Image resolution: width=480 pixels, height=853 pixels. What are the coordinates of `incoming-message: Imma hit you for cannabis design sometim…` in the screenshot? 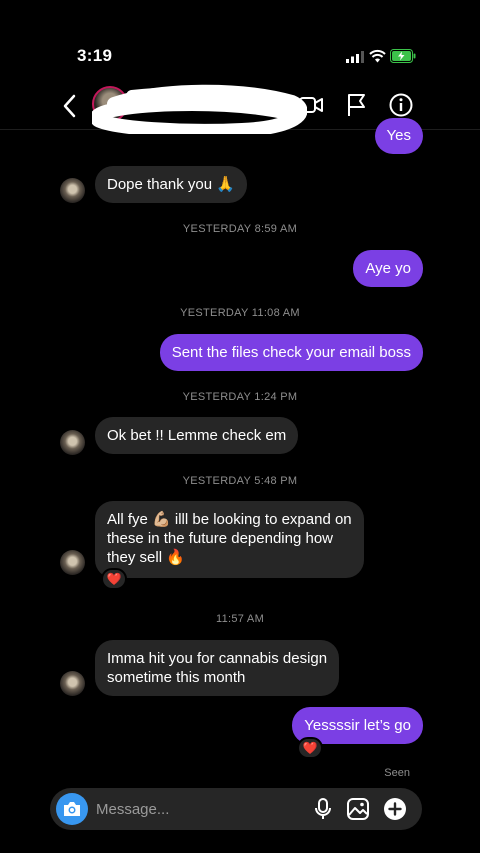 It's located at (217, 668).